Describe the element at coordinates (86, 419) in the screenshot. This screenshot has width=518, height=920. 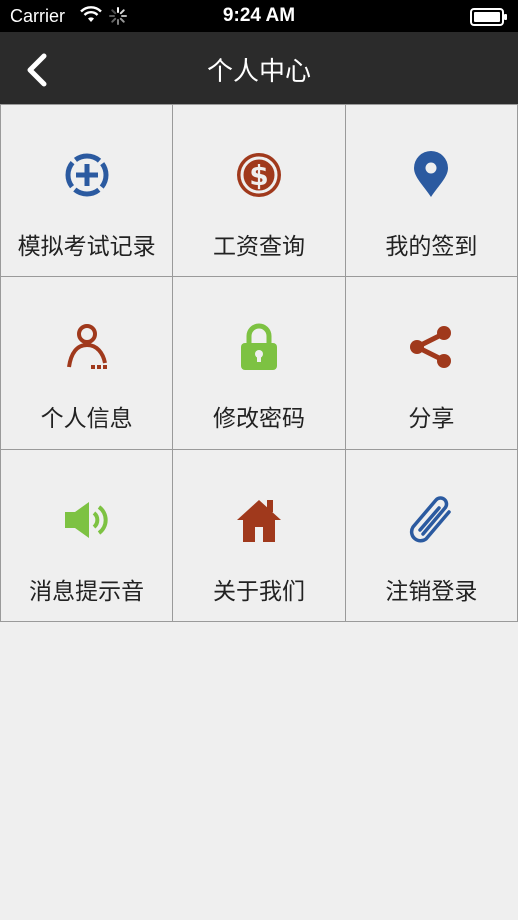
I see `menu-item-label: 个人信息` at that location.